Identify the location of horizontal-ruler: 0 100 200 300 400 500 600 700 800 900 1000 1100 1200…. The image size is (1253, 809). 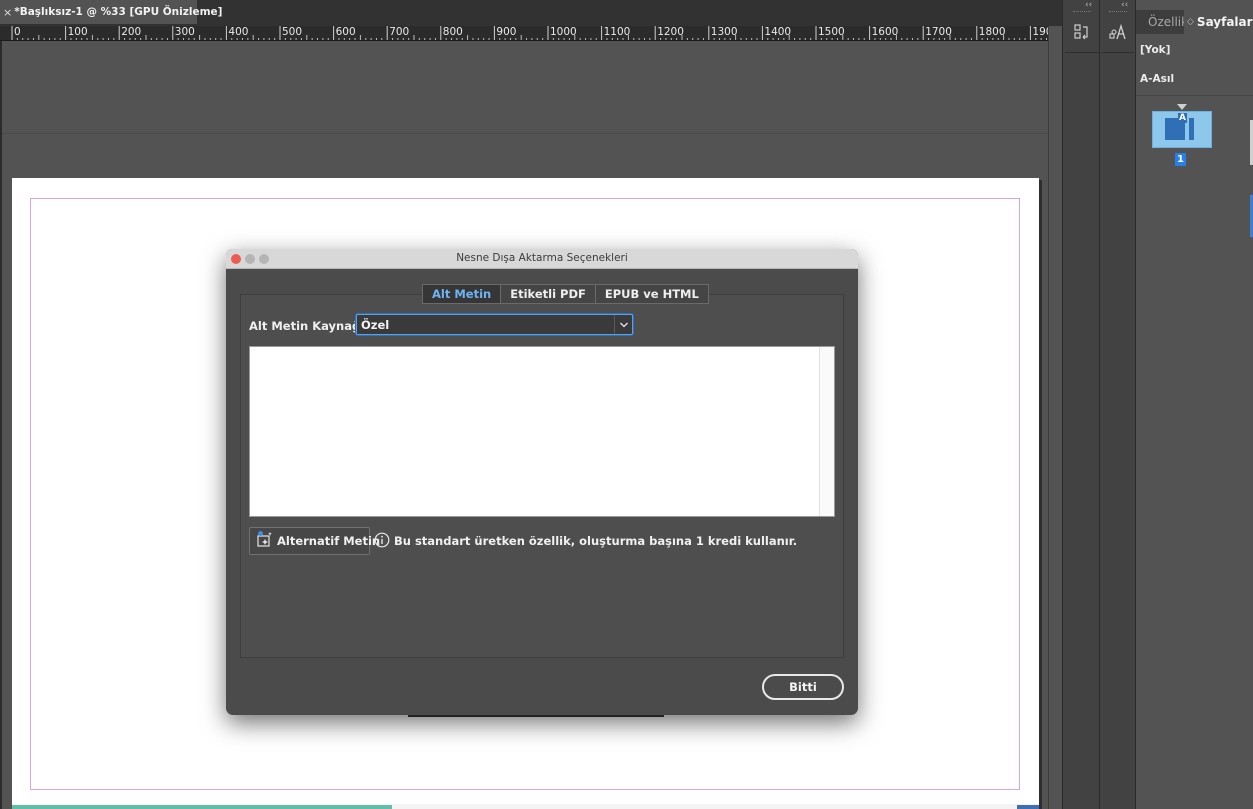
(524, 33).